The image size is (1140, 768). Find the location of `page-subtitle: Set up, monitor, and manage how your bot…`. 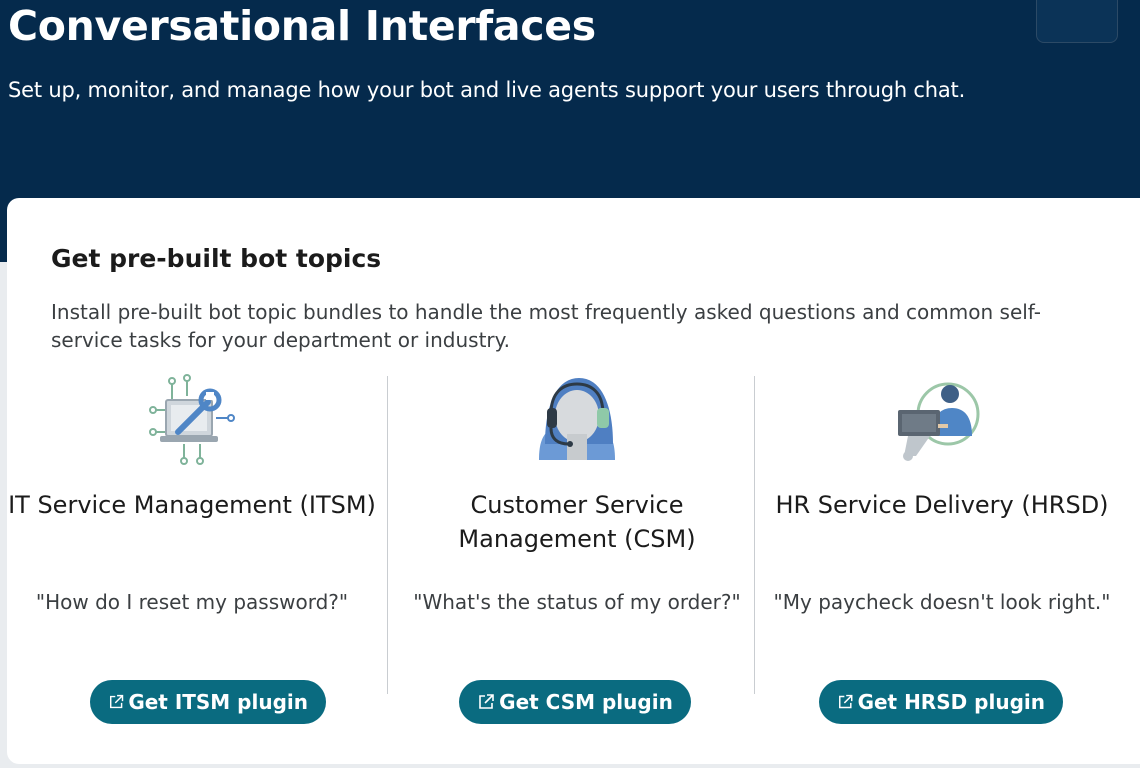

page-subtitle: Set up, monitor, and manage how your bot… is located at coordinates (487, 90).